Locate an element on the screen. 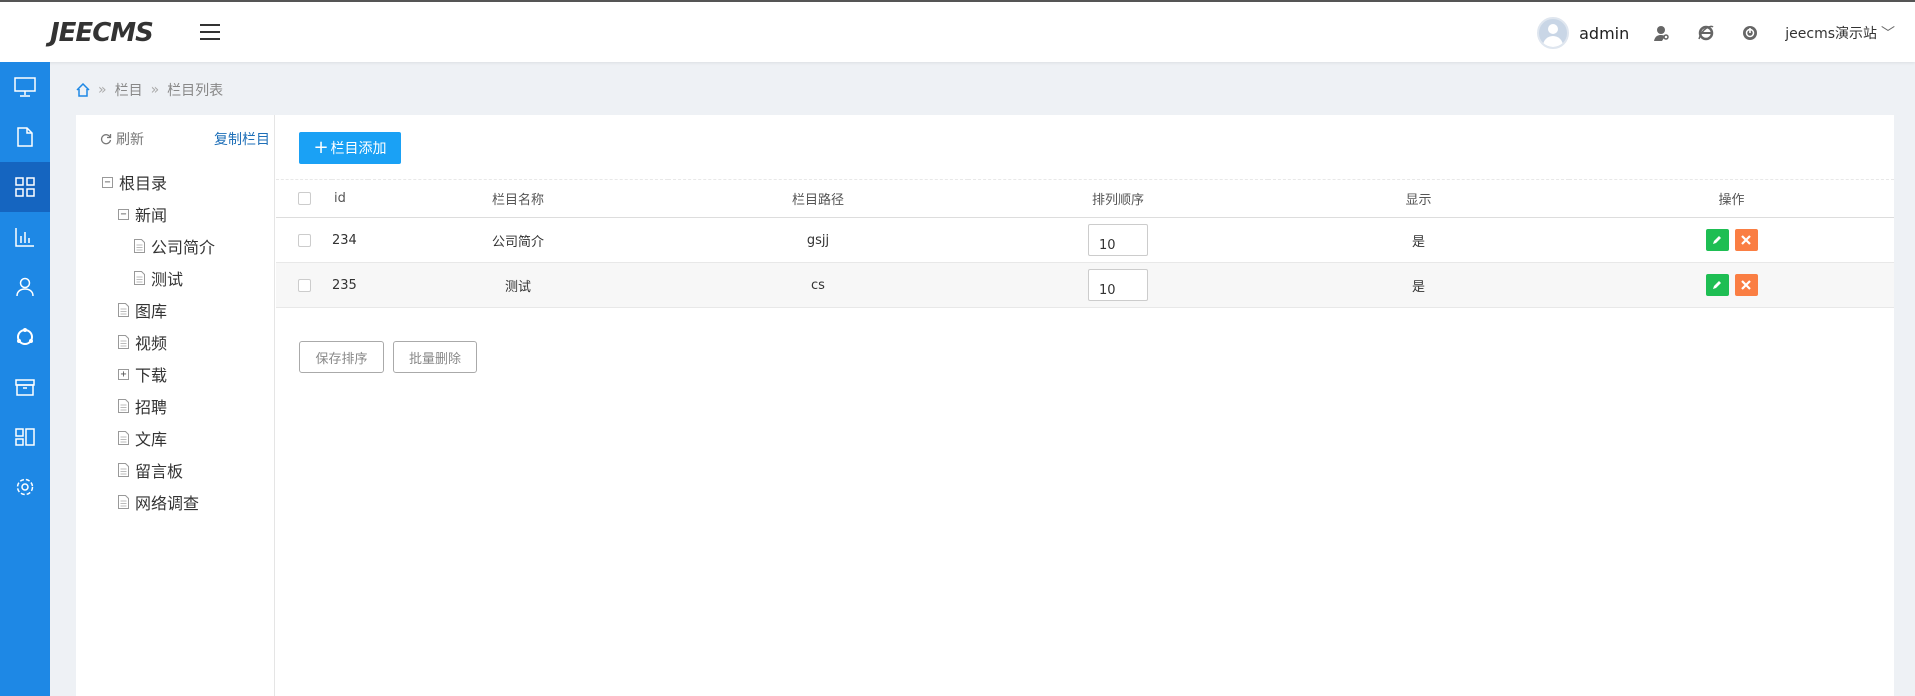 The height and width of the screenshot is (696, 1915). sidebar-item-box is located at coordinates (25, 387).